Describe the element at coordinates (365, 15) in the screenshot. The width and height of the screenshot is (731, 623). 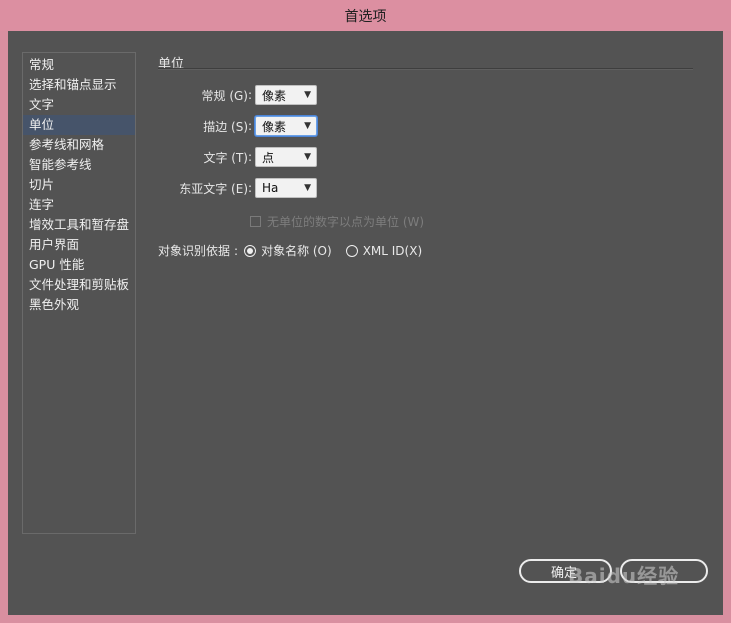
I see `window-title: 首选项` at that location.